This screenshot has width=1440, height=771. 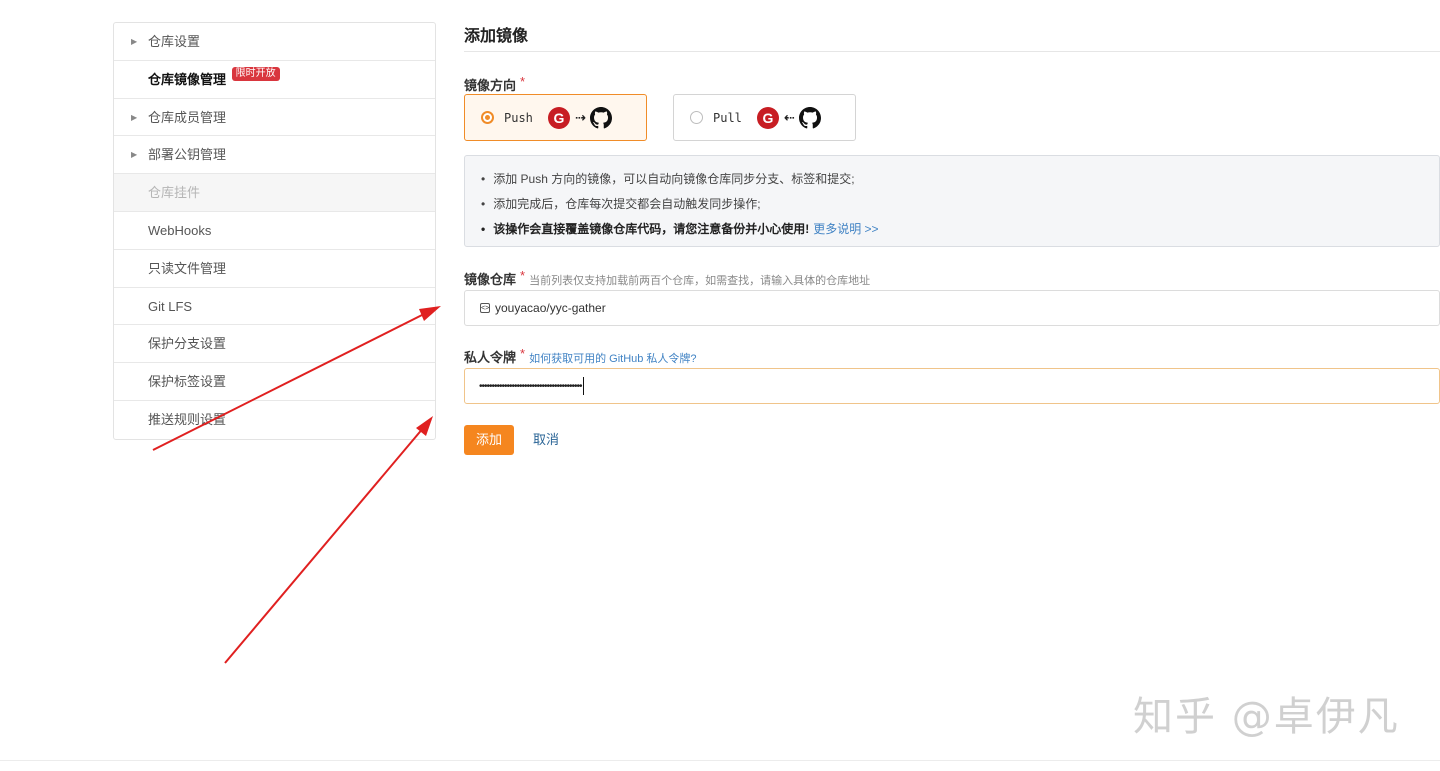 What do you see at coordinates (274, 118) in the screenshot?
I see `sidebar-item-members: ▶ 仓库成员管理` at bounding box center [274, 118].